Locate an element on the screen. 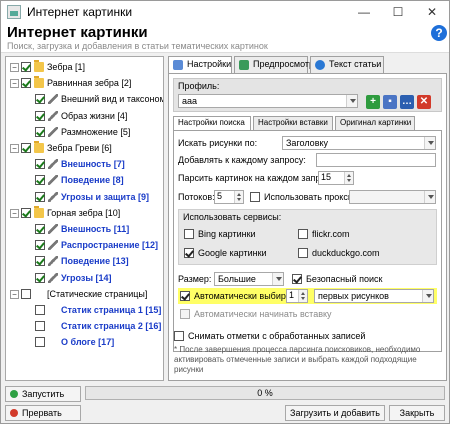 The width and height of the screenshot is (450, 424). tree-item: Статик страница 1 [15] is located at coordinates (93, 310).